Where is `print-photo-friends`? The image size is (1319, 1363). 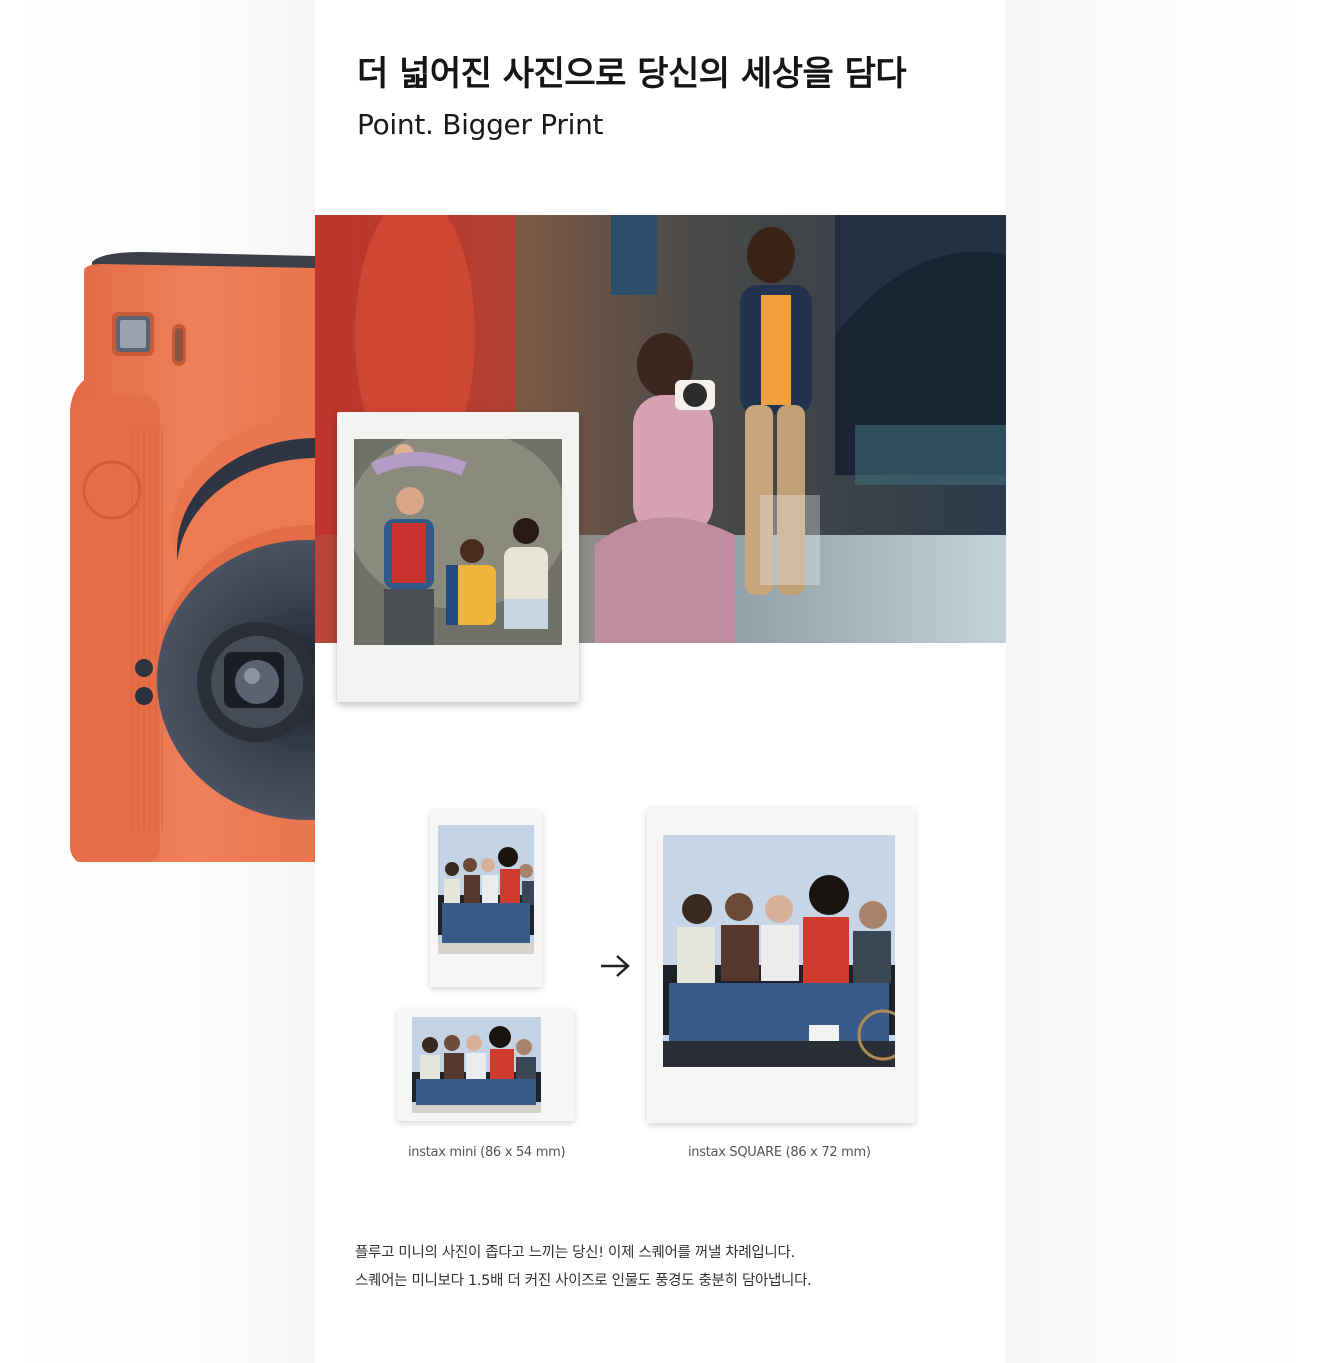 print-photo-friends is located at coordinates (458, 542).